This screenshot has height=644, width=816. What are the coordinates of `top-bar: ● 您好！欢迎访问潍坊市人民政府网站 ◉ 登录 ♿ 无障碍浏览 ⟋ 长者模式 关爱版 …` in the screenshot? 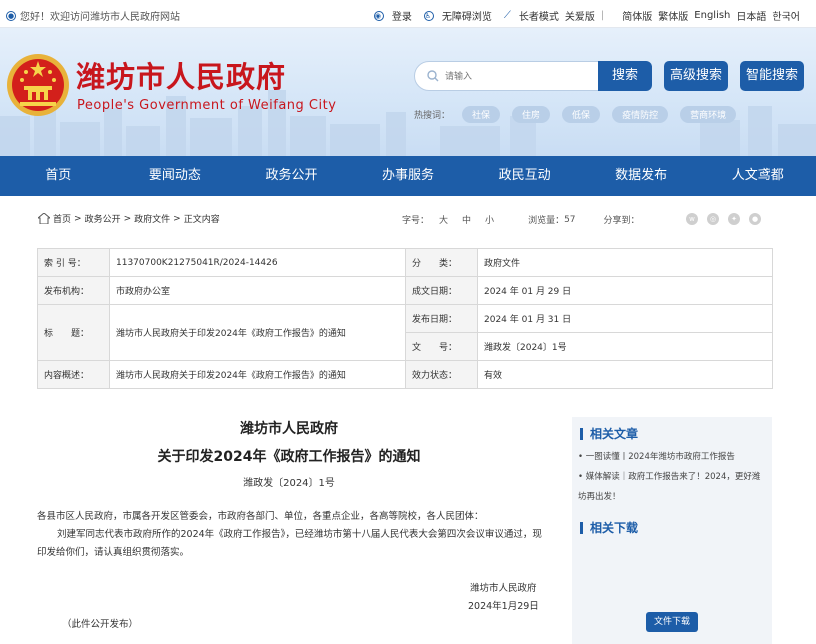 It's located at (408, 14).